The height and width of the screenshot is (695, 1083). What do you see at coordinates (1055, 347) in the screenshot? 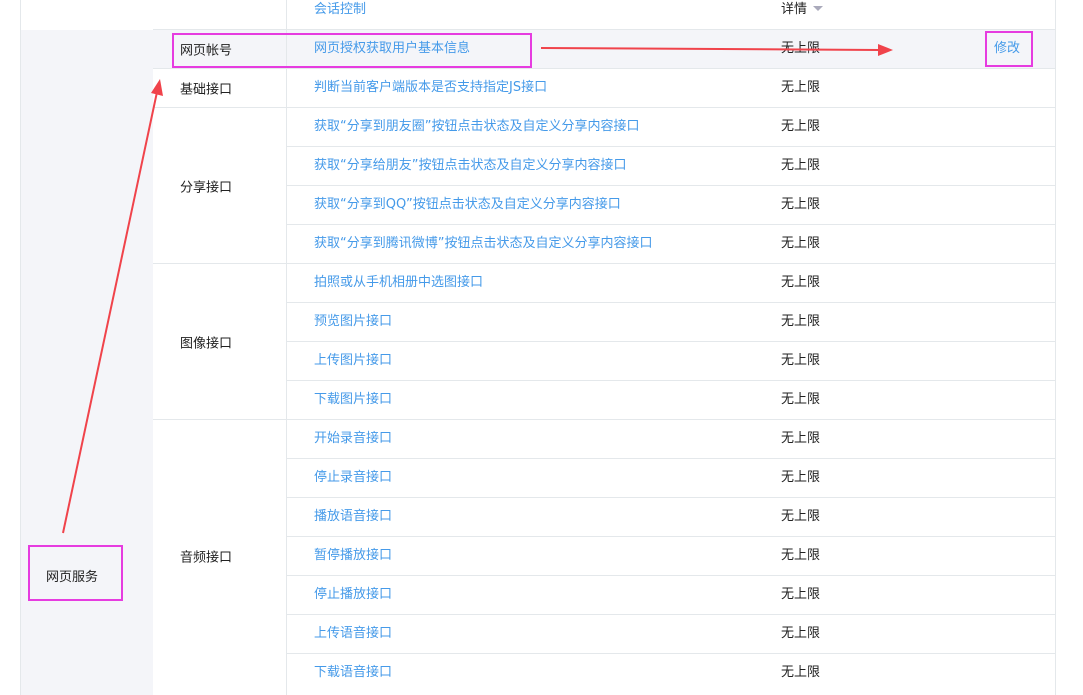
I see `table-right-border` at bounding box center [1055, 347].